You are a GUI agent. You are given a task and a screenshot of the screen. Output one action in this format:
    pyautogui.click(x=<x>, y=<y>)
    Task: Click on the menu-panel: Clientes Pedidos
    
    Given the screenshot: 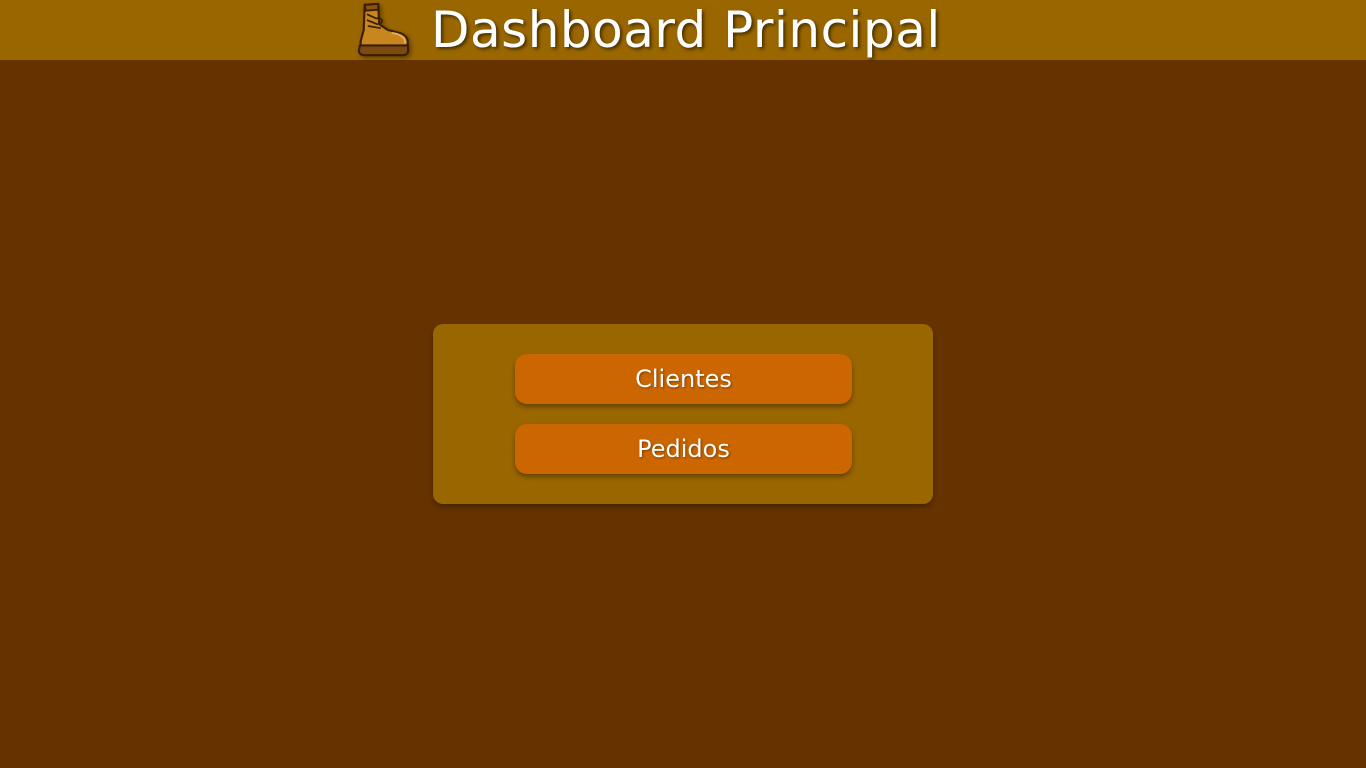 What is the action you would take?
    pyautogui.click(x=683, y=414)
    